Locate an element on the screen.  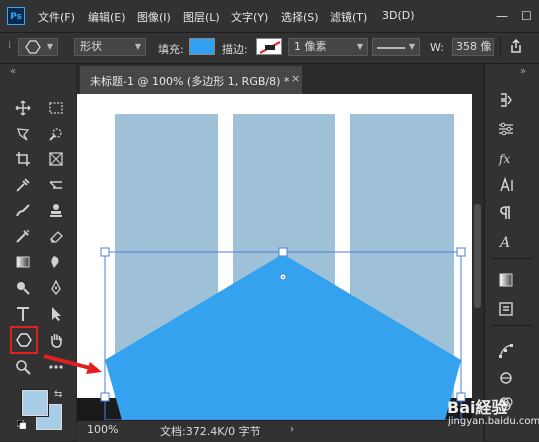
marquee-tool-icon is located at coordinates (56, 108).